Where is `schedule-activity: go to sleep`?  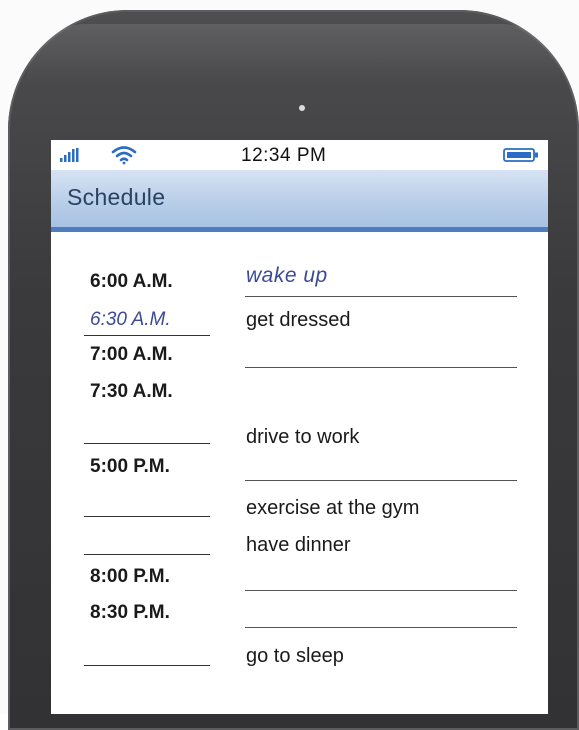 schedule-activity: go to sleep is located at coordinates (295, 656).